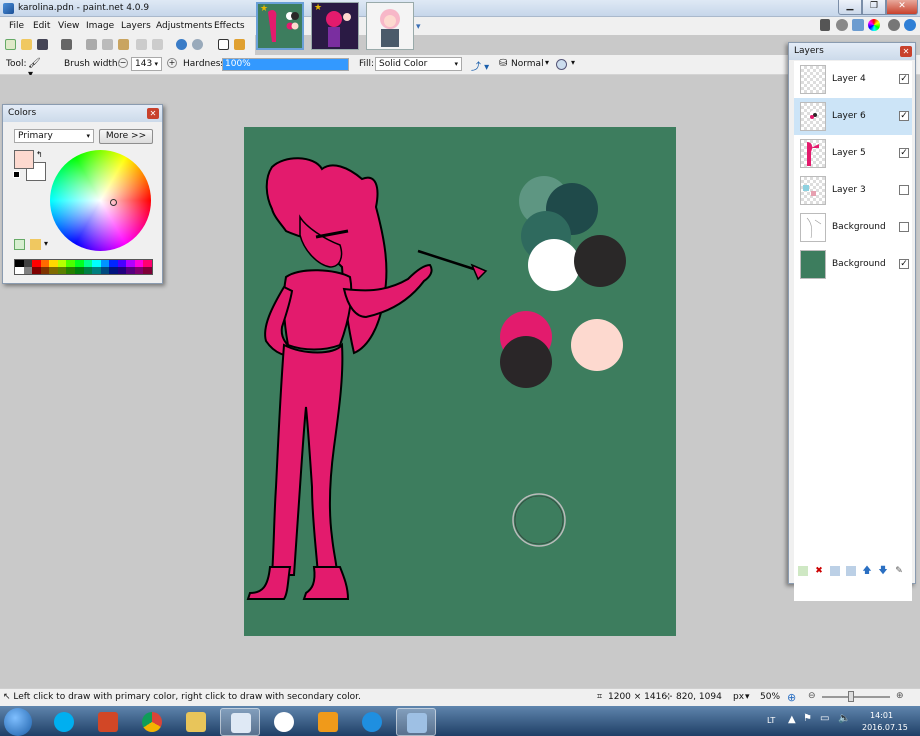 The height and width of the screenshot is (736, 920). What do you see at coordinates (38, 69) in the screenshot?
I see `paintbrush-tool-icon: 🖌 ▾` at bounding box center [38, 69].